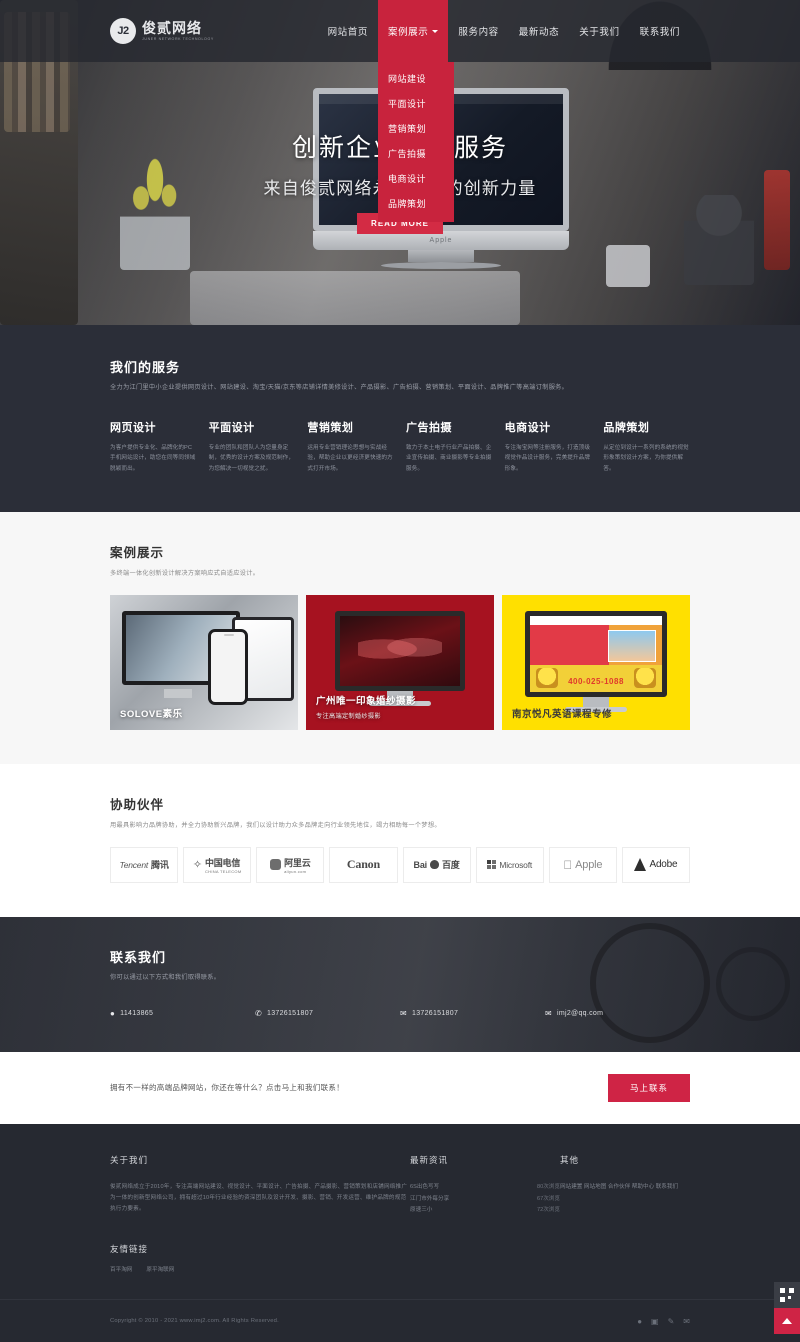 The width and height of the screenshot is (800, 1342). I want to click on partner-logo-china-telecom: ✧ 中国电信 CHINA TELECOM, so click(217, 864).